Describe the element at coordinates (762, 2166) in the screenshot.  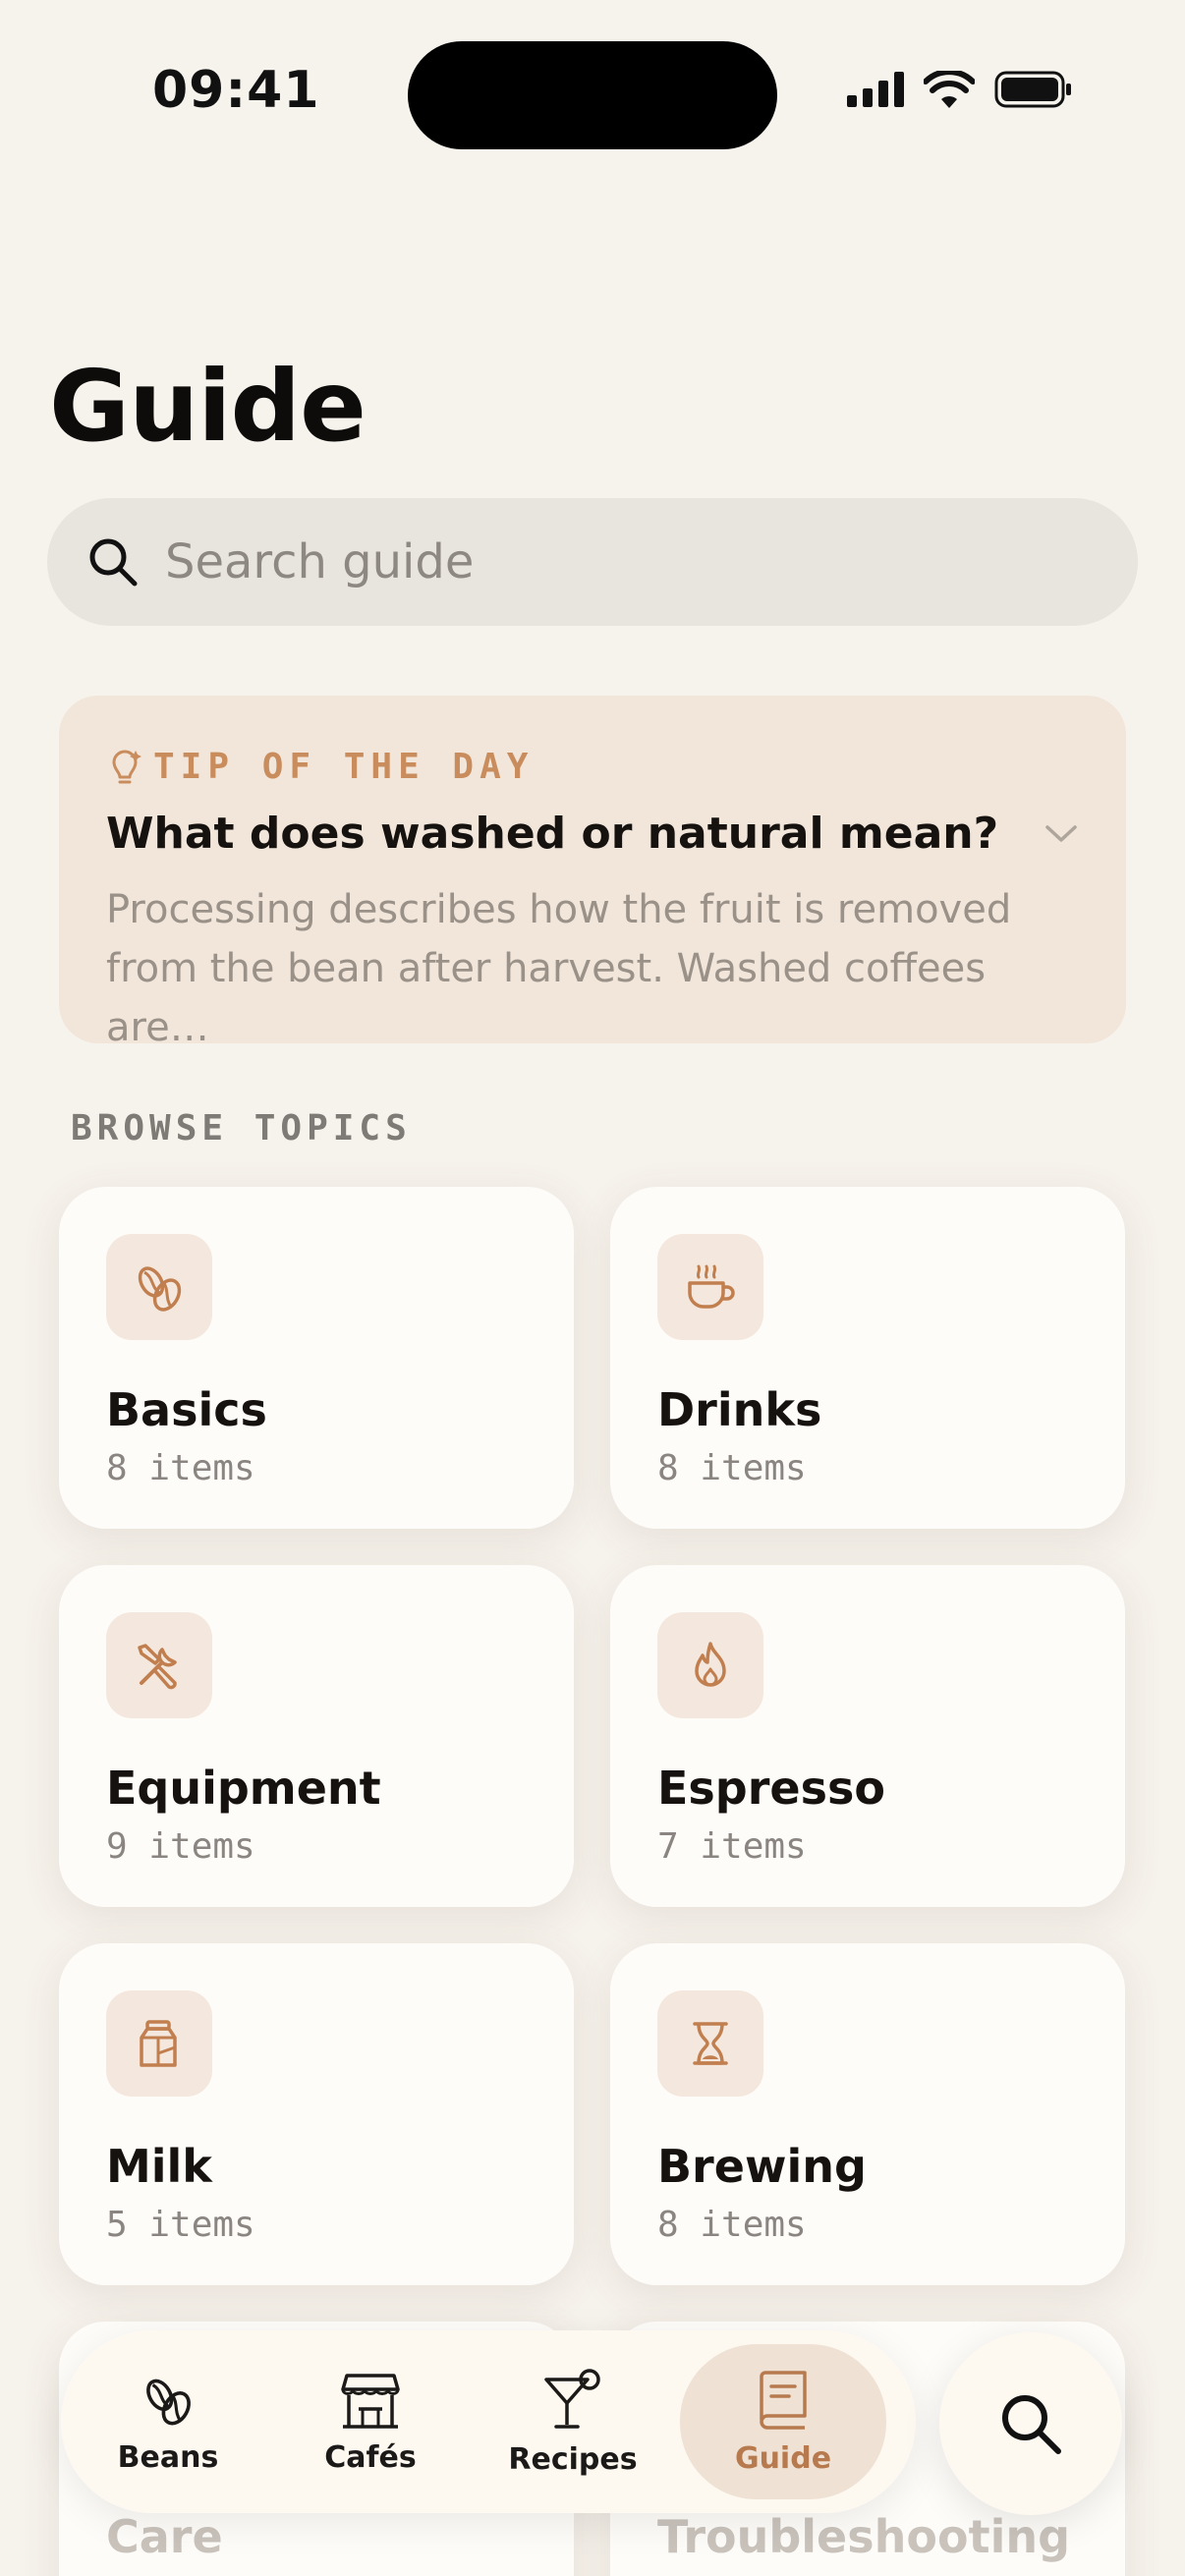
I see `topic-name: Brewing` at that location.